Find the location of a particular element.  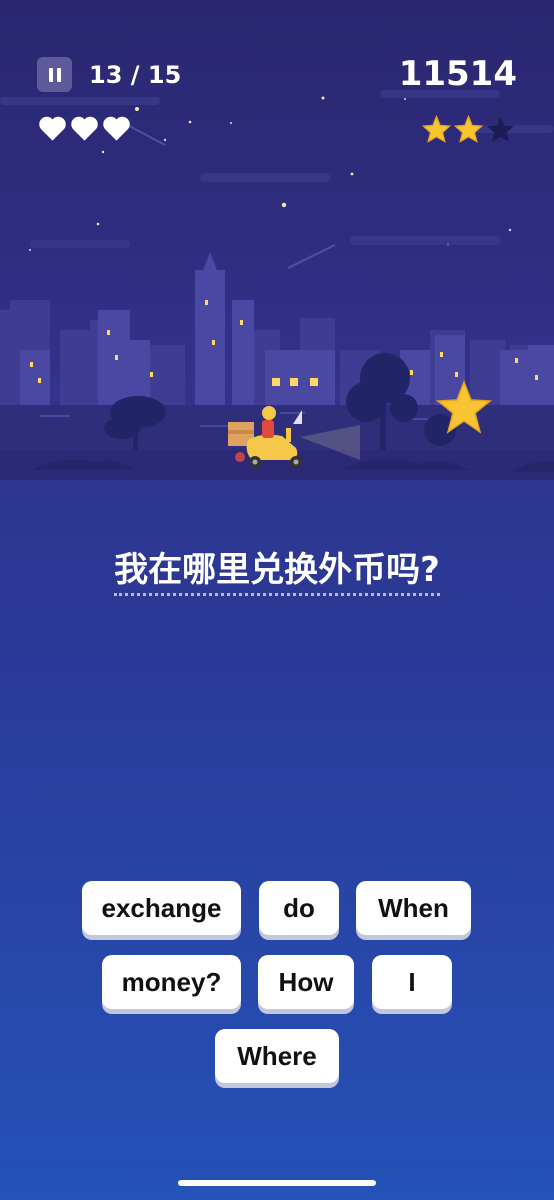

lives-hearts is located at coordinates (84, 128).